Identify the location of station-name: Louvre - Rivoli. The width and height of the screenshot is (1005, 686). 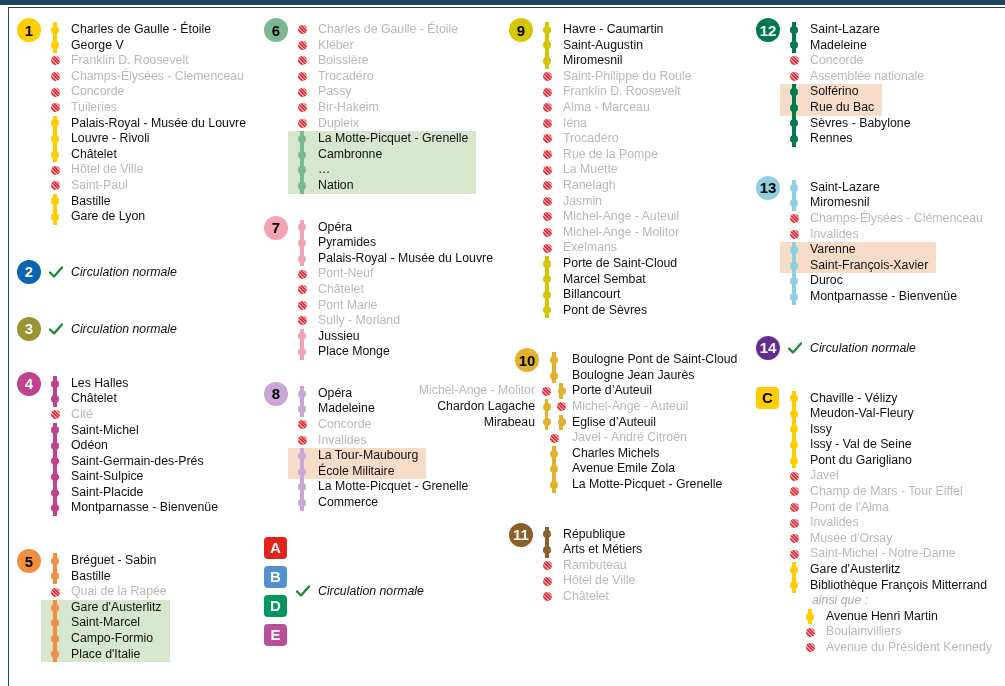
(110, 139).